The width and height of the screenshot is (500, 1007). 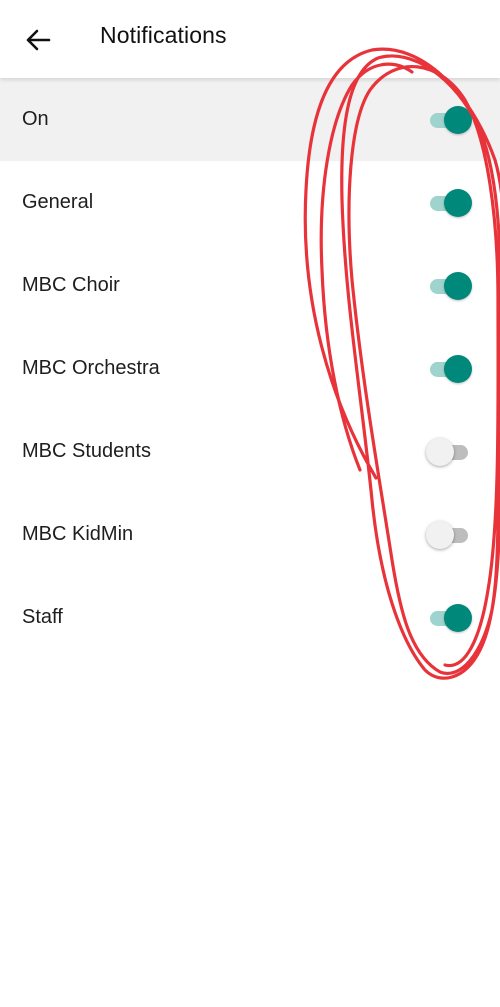 What do you see at coordinates (250, 617) in the screenshot?
I see `setting-row-staff: Staff` at bounding box center [250, 617].